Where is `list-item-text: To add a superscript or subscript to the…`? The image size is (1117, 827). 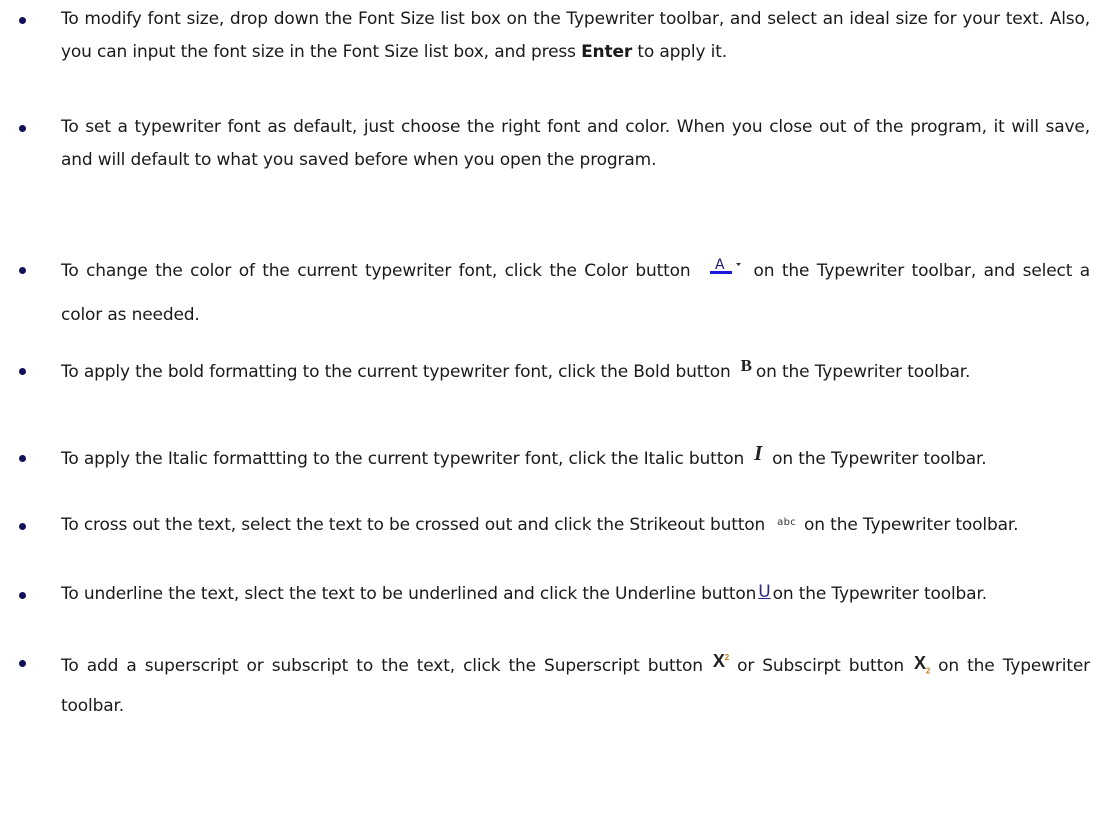
list-item-text: To add a superscript or subscript to the… is located at coordinates (575, 684).